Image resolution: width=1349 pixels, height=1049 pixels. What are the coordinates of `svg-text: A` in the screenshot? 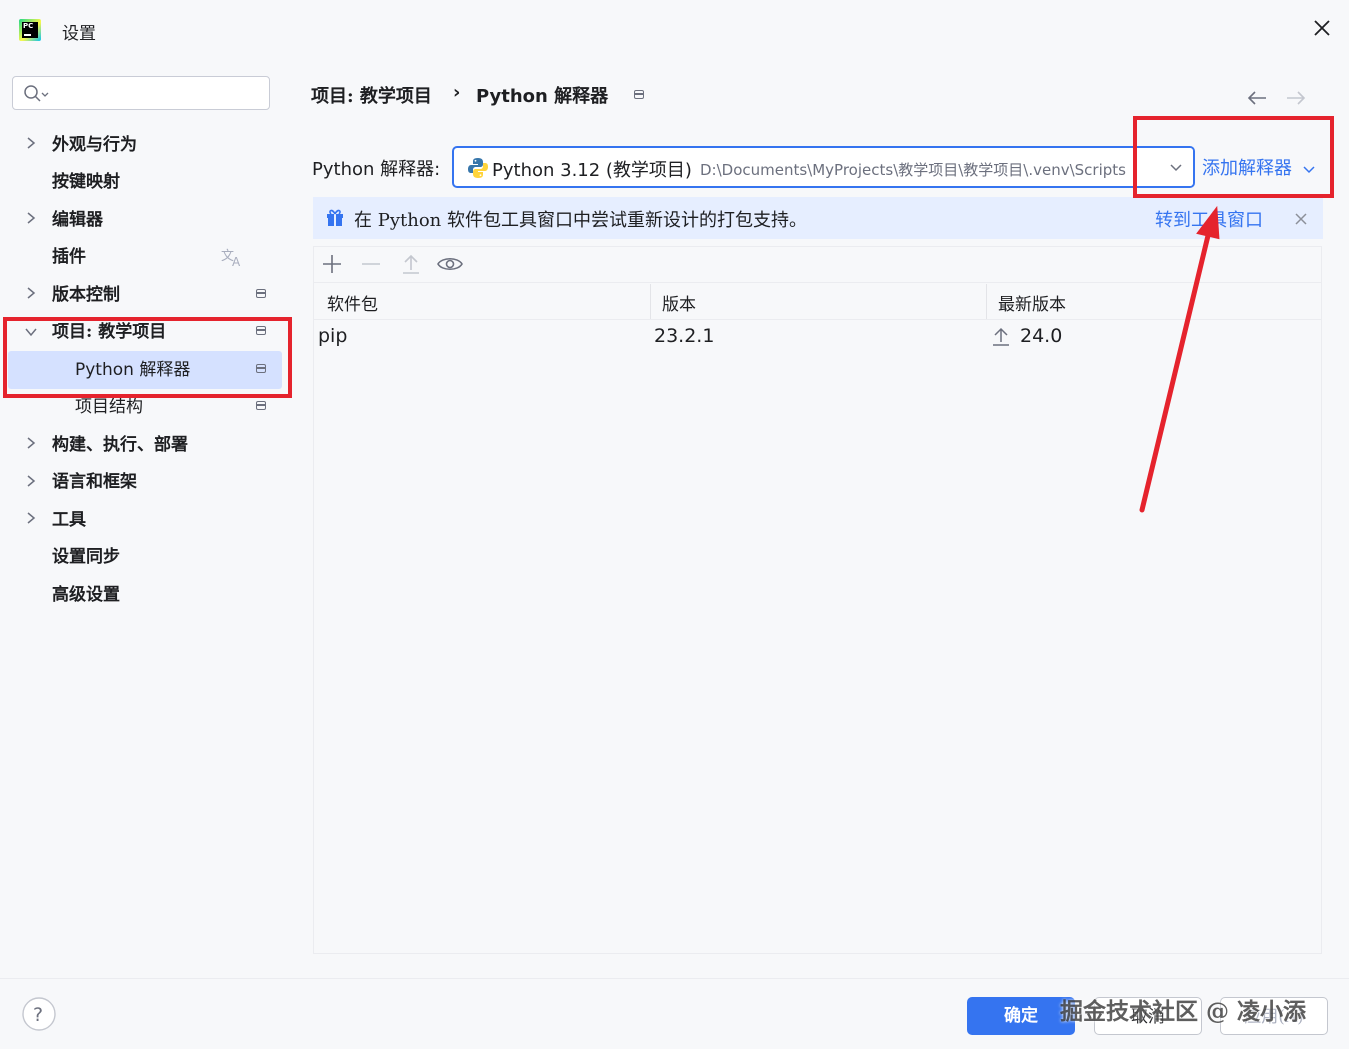 It's located at (236, 261).